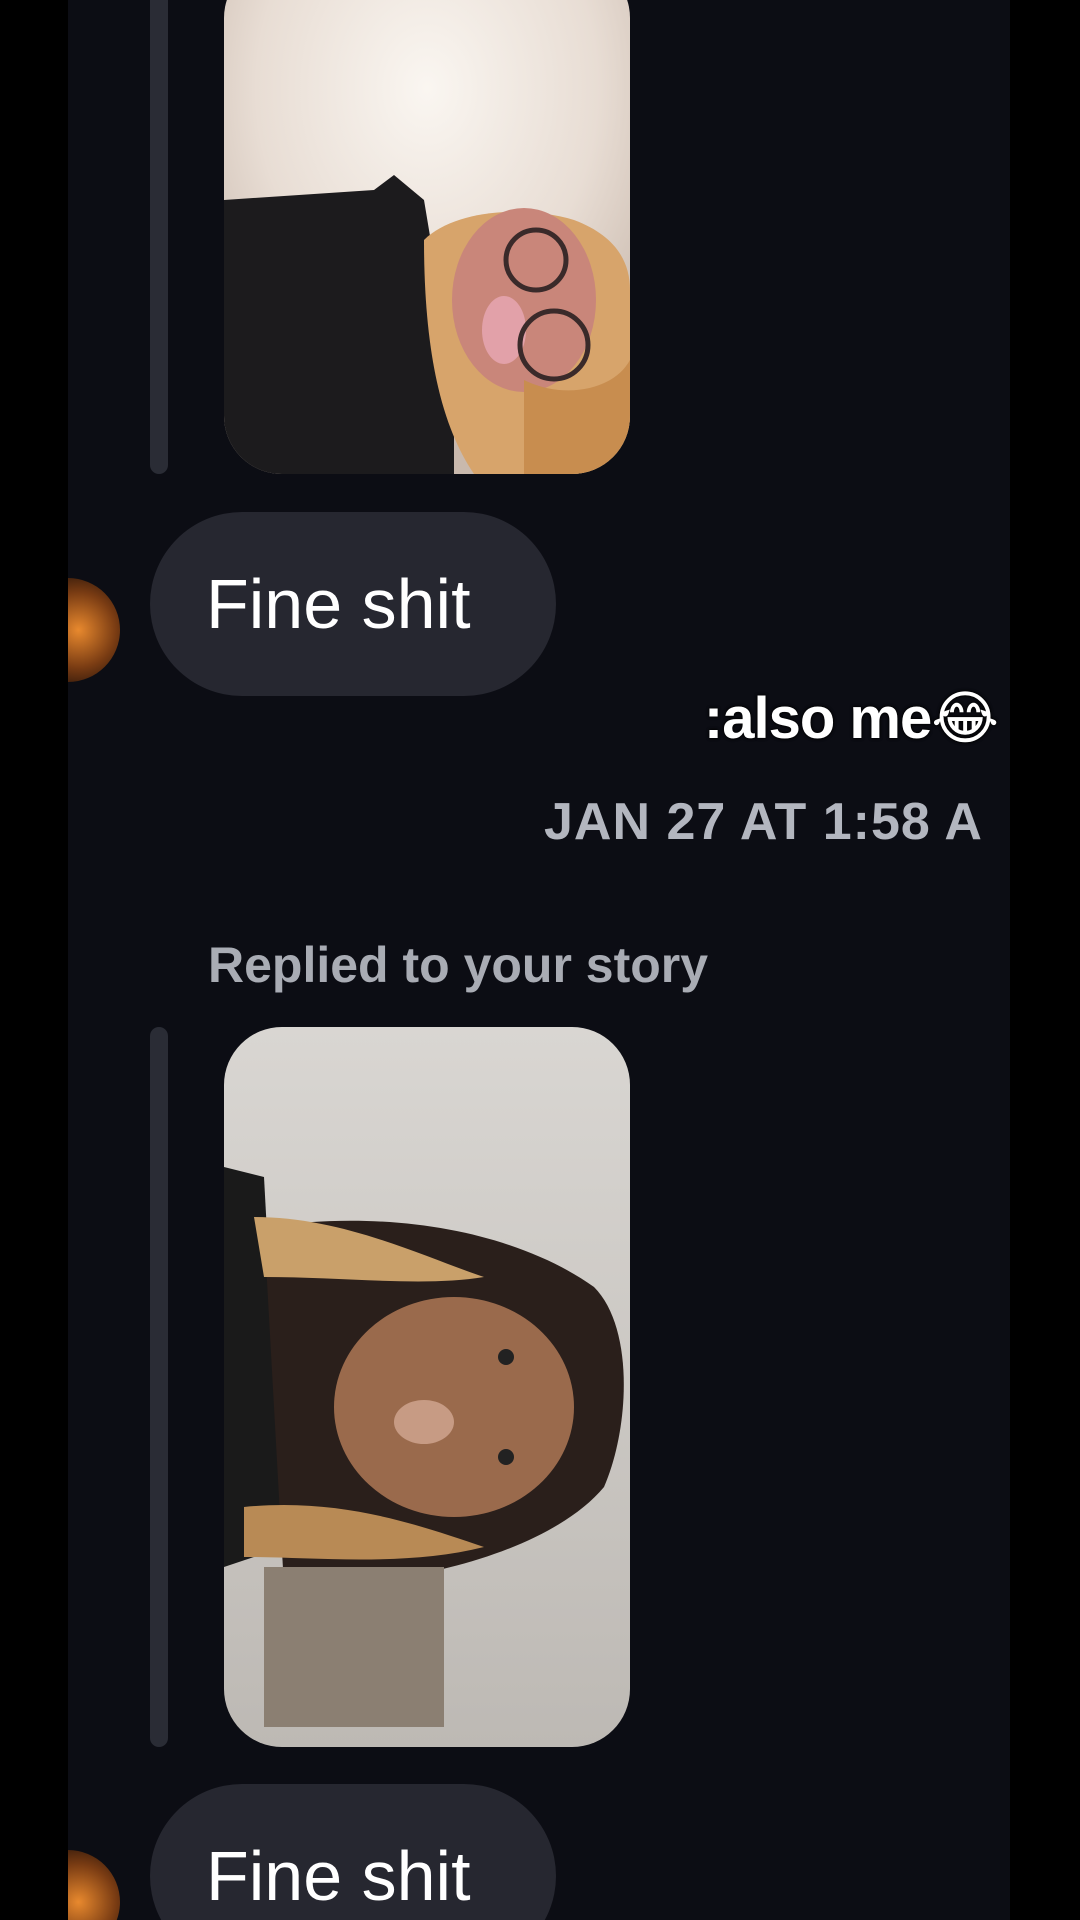 The height and width of the screenshot is (1920, 1080). Describe the element at coordinates (851, 718) in the screenshot. I see `overlay-caption: :also me😂` at that location.